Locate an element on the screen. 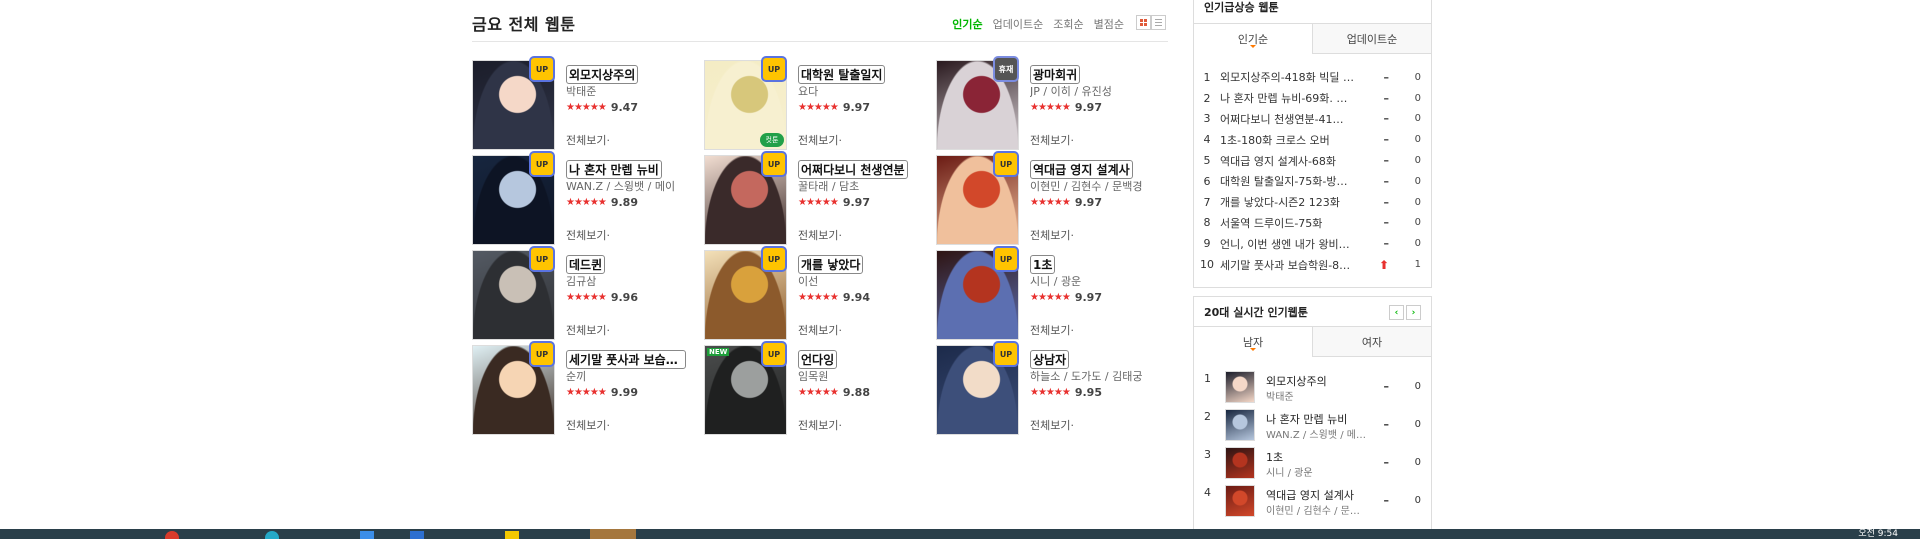 Image resolution: width=1920 pixels, height=539 pixels. active-app-icon is located at coordinates (613, 534).